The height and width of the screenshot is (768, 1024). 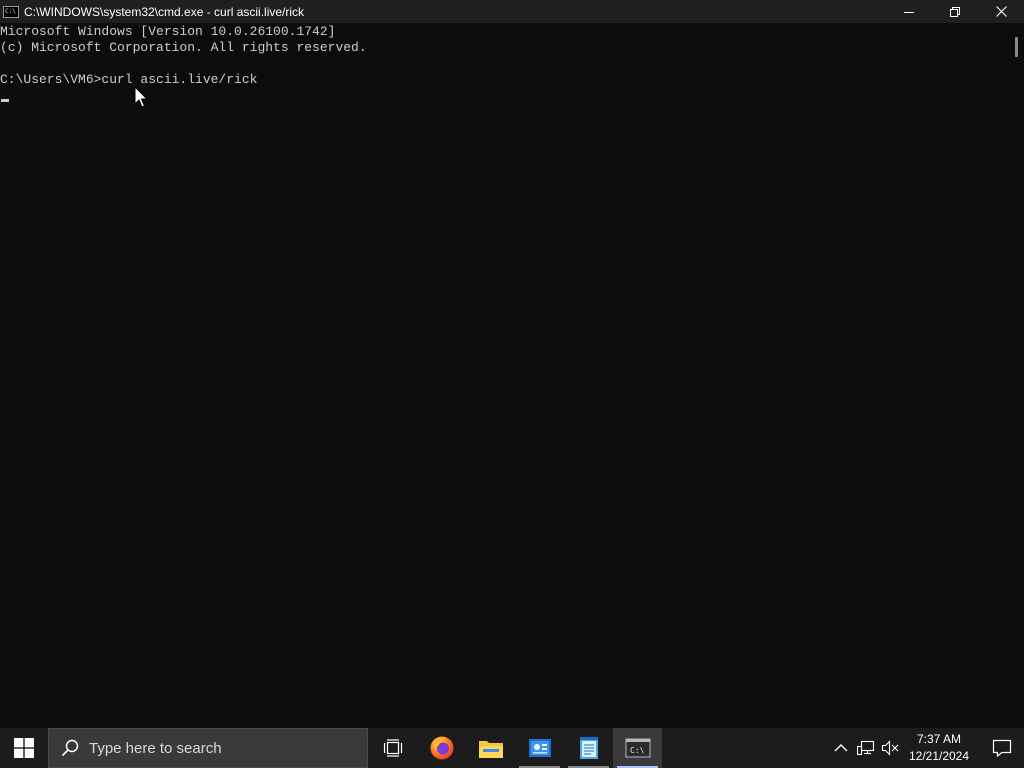 I want to click on taskbar: C:\ 7:37 AM 12/21/20, so click(x=512, y=748).